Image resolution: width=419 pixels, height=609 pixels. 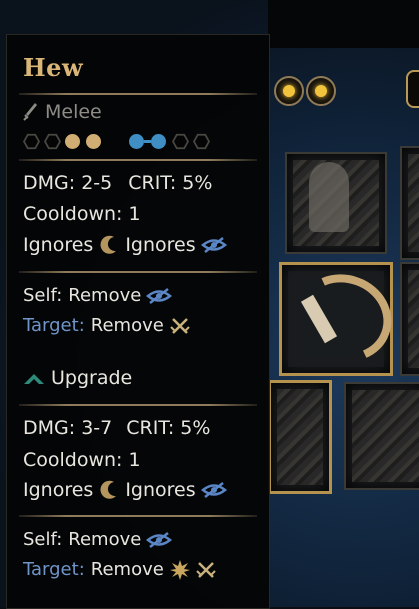 I want to click on skill-title: Hew, so click(x=53, y=67).